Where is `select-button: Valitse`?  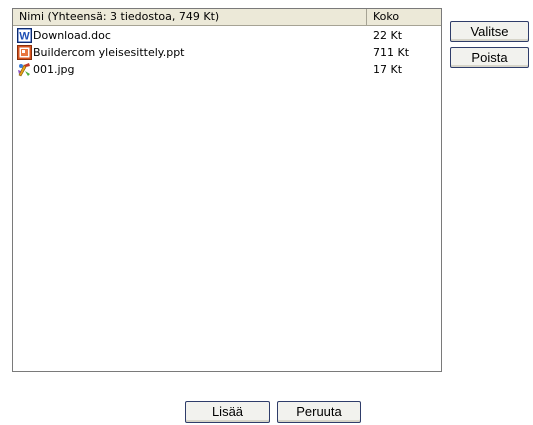
select-button: Valitse is located at coordinates (489, 31).